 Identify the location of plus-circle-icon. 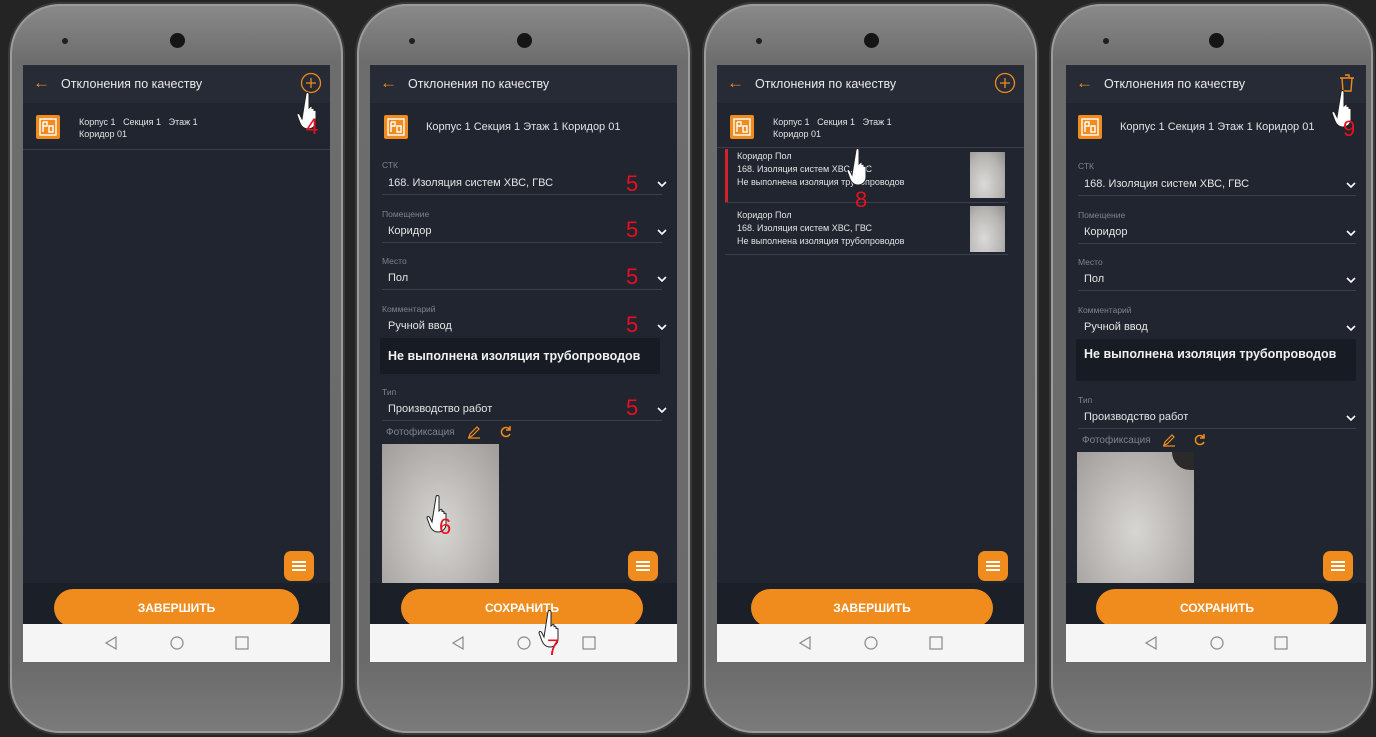
(1005, 83).